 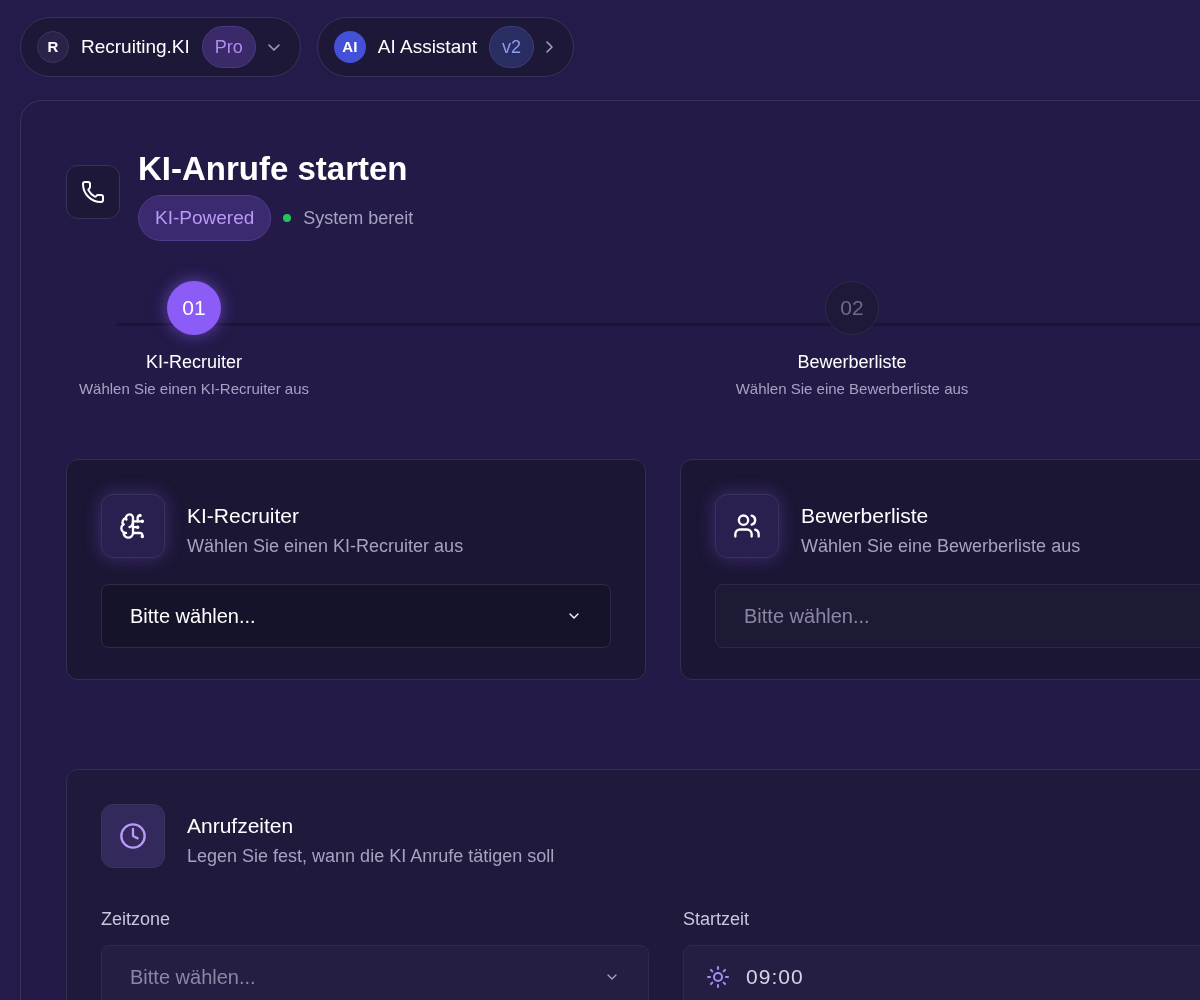 What do you see at coordinates (550, 47) in the screenshot?
I see `chevron-right-icon` at bounding box center [550, 47].